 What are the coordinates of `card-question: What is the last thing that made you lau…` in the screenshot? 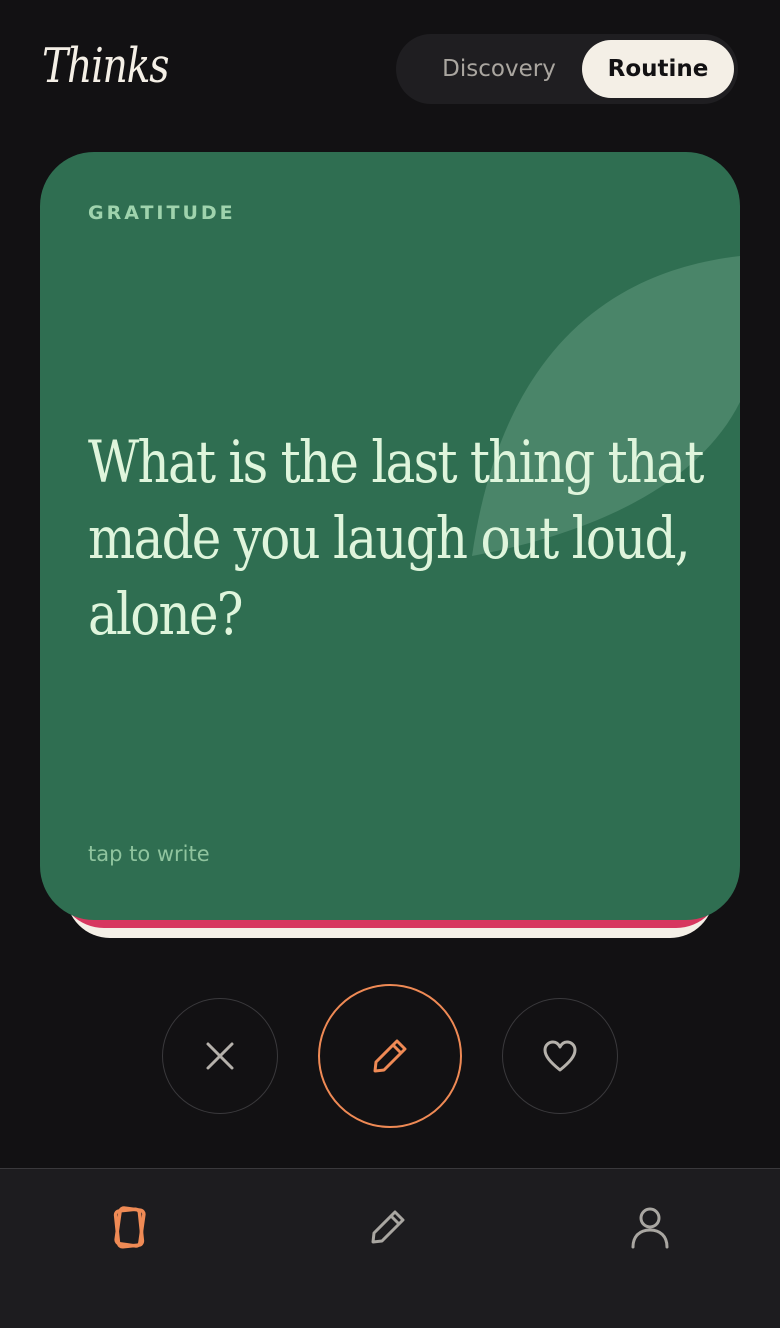 It's located at (396, 538).